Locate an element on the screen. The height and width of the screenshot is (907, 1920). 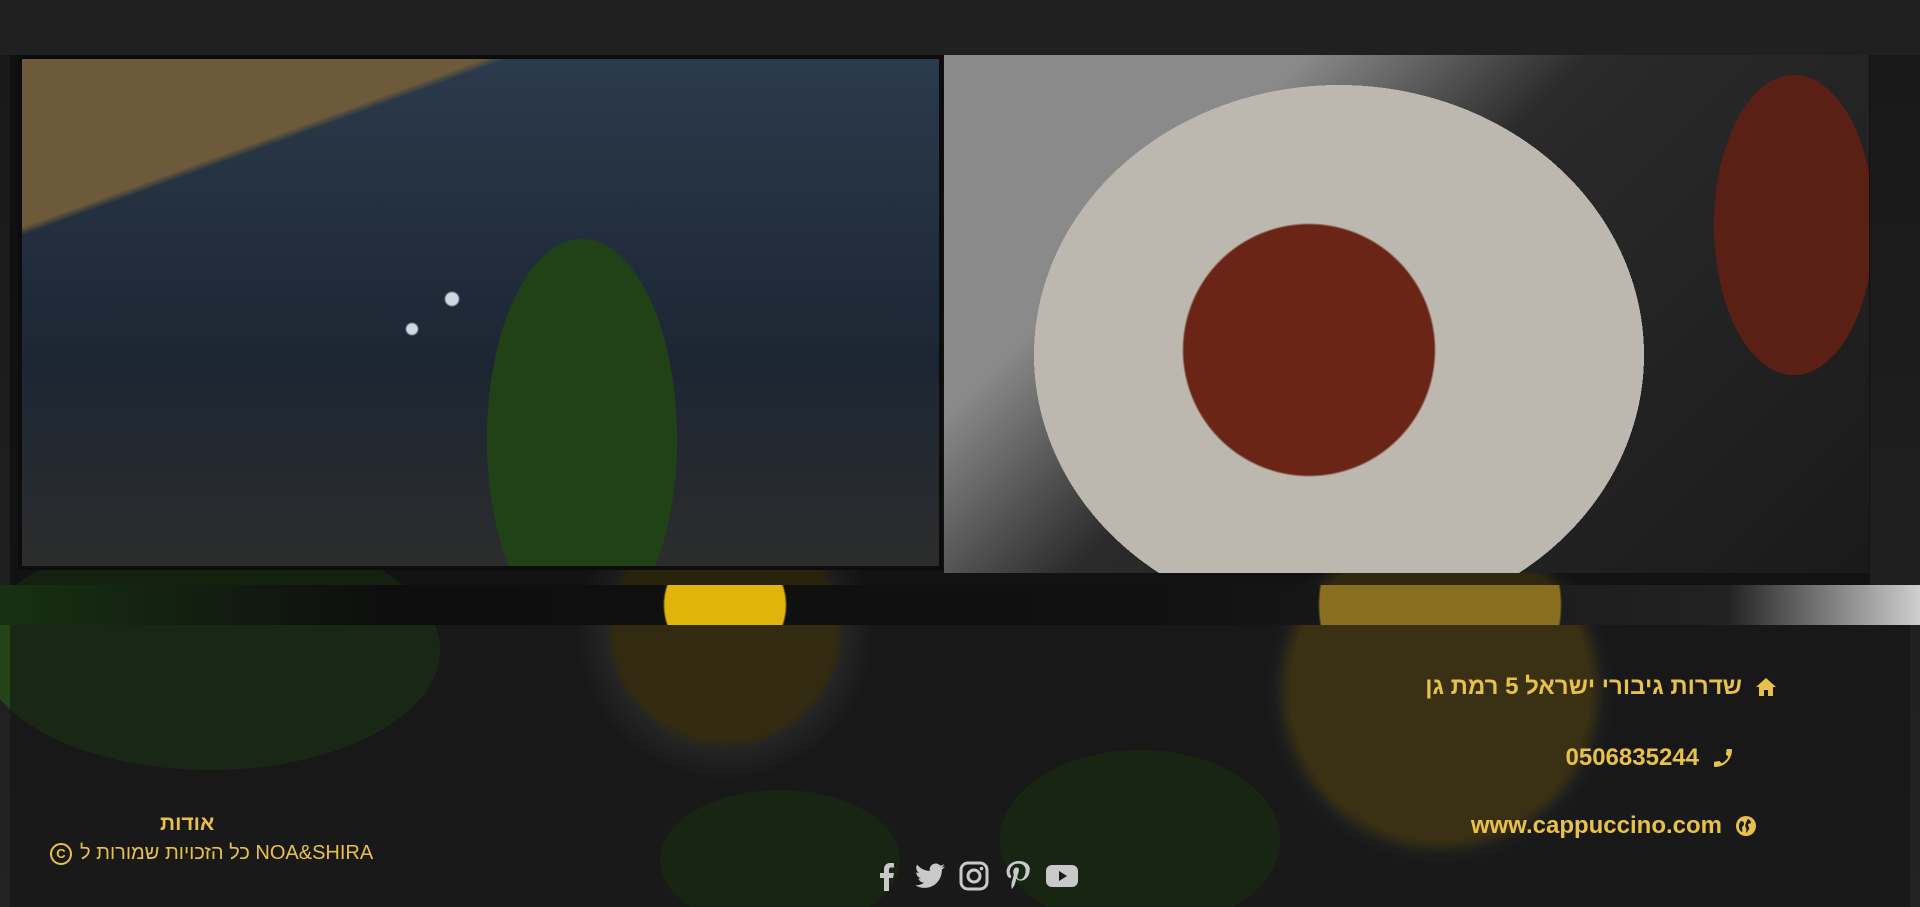
pinterest-icon is located at coordinates (1018, 876).